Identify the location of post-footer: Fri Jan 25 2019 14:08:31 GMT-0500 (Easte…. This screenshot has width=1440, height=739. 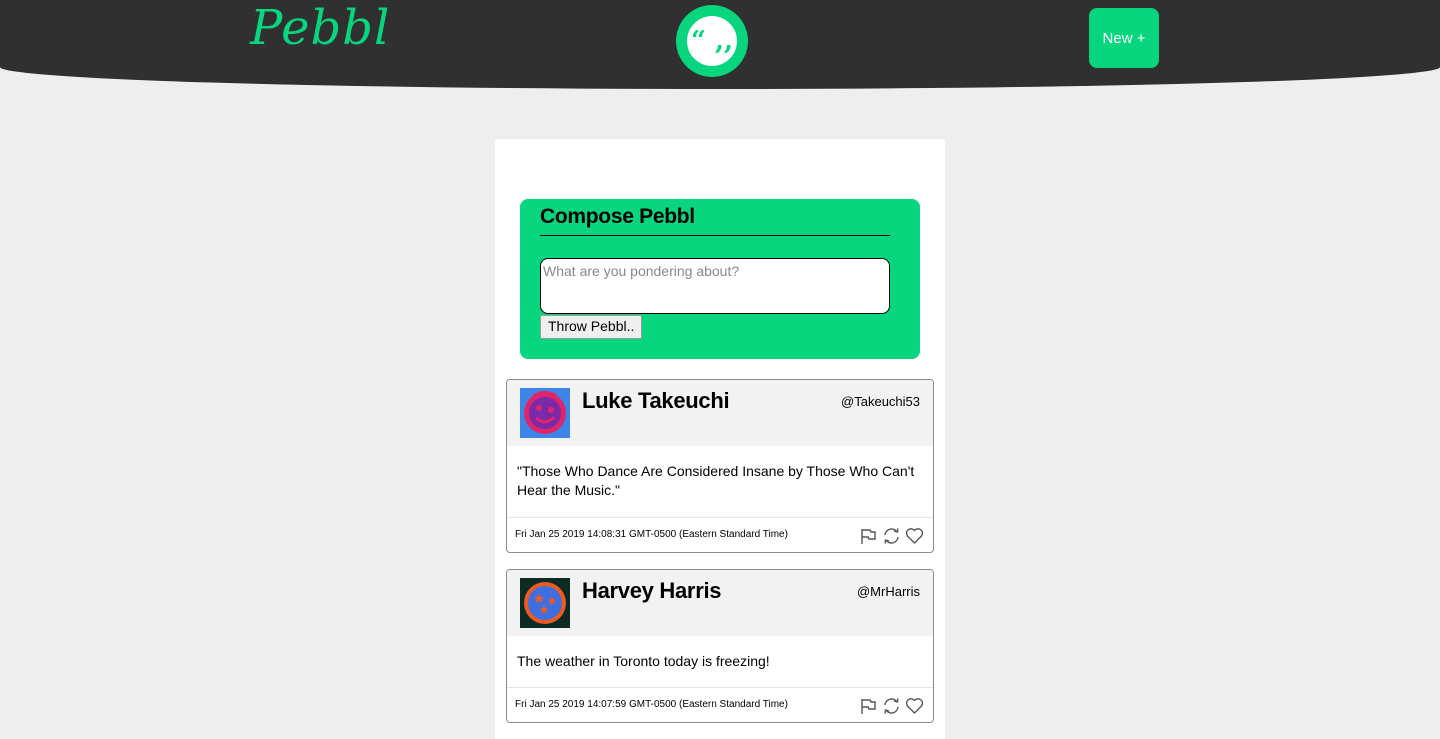
(720, 535).